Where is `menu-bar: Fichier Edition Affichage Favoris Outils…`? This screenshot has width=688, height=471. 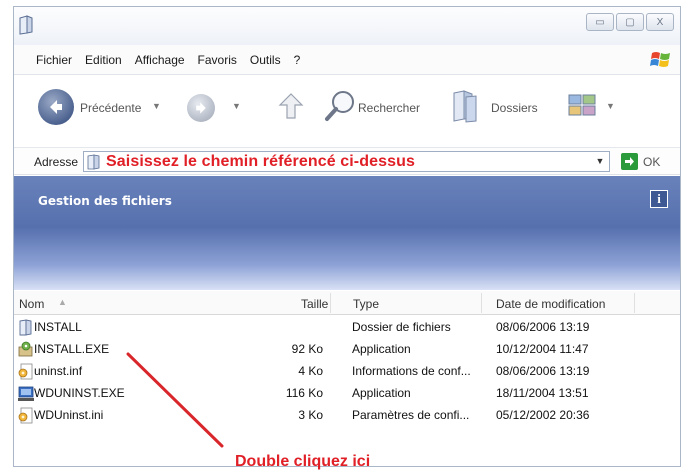 menu-bar: Fichier Edition Affichage Favoris Outils… is located at coordinates (347, 60).